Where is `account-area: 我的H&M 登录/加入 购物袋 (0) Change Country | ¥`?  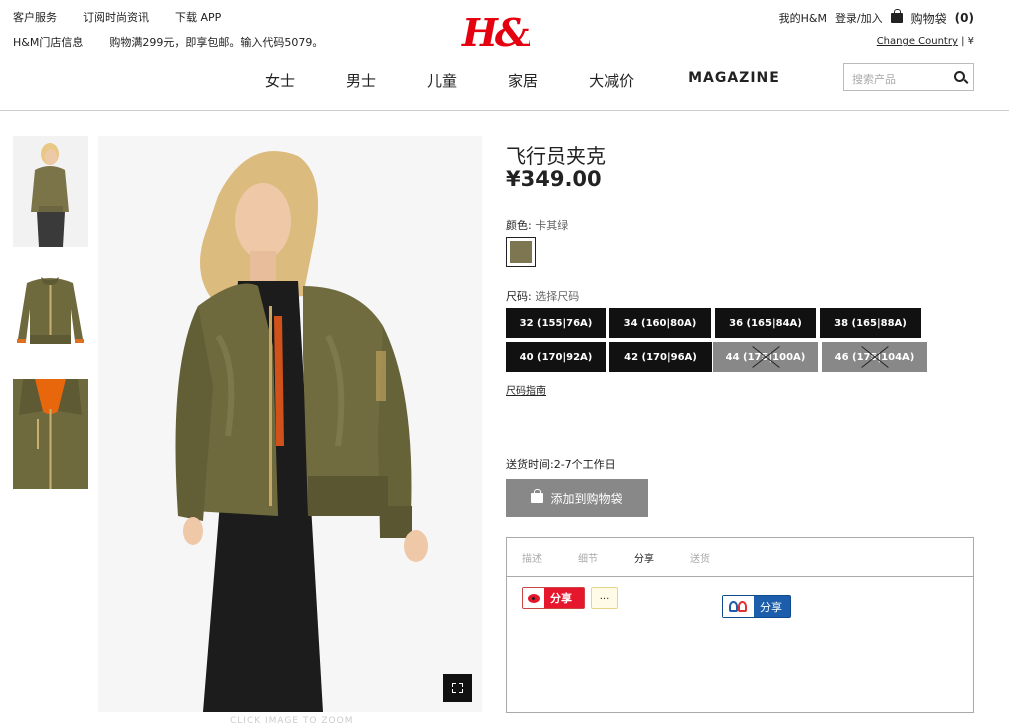 account-area: 我的H&M 登录/加入 购物袋 (0) Change Country | ¥ is located at coordinates (876, 28).